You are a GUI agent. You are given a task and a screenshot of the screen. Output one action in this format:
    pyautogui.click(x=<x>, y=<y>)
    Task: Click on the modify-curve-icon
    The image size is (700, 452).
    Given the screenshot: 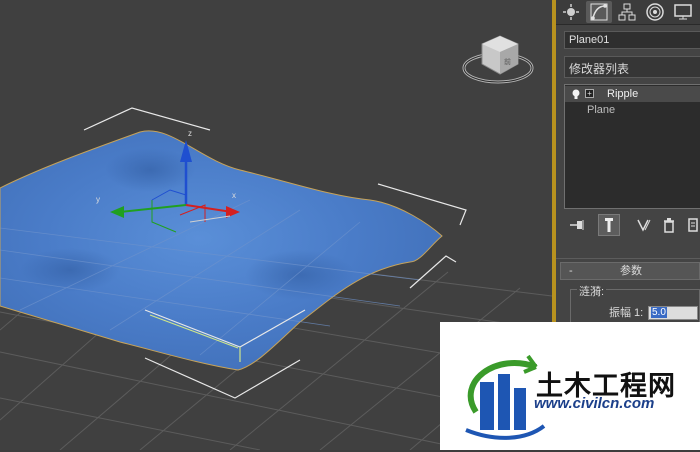 What is the action you would take?
    pyautogui.click(x=599, y=12)
    